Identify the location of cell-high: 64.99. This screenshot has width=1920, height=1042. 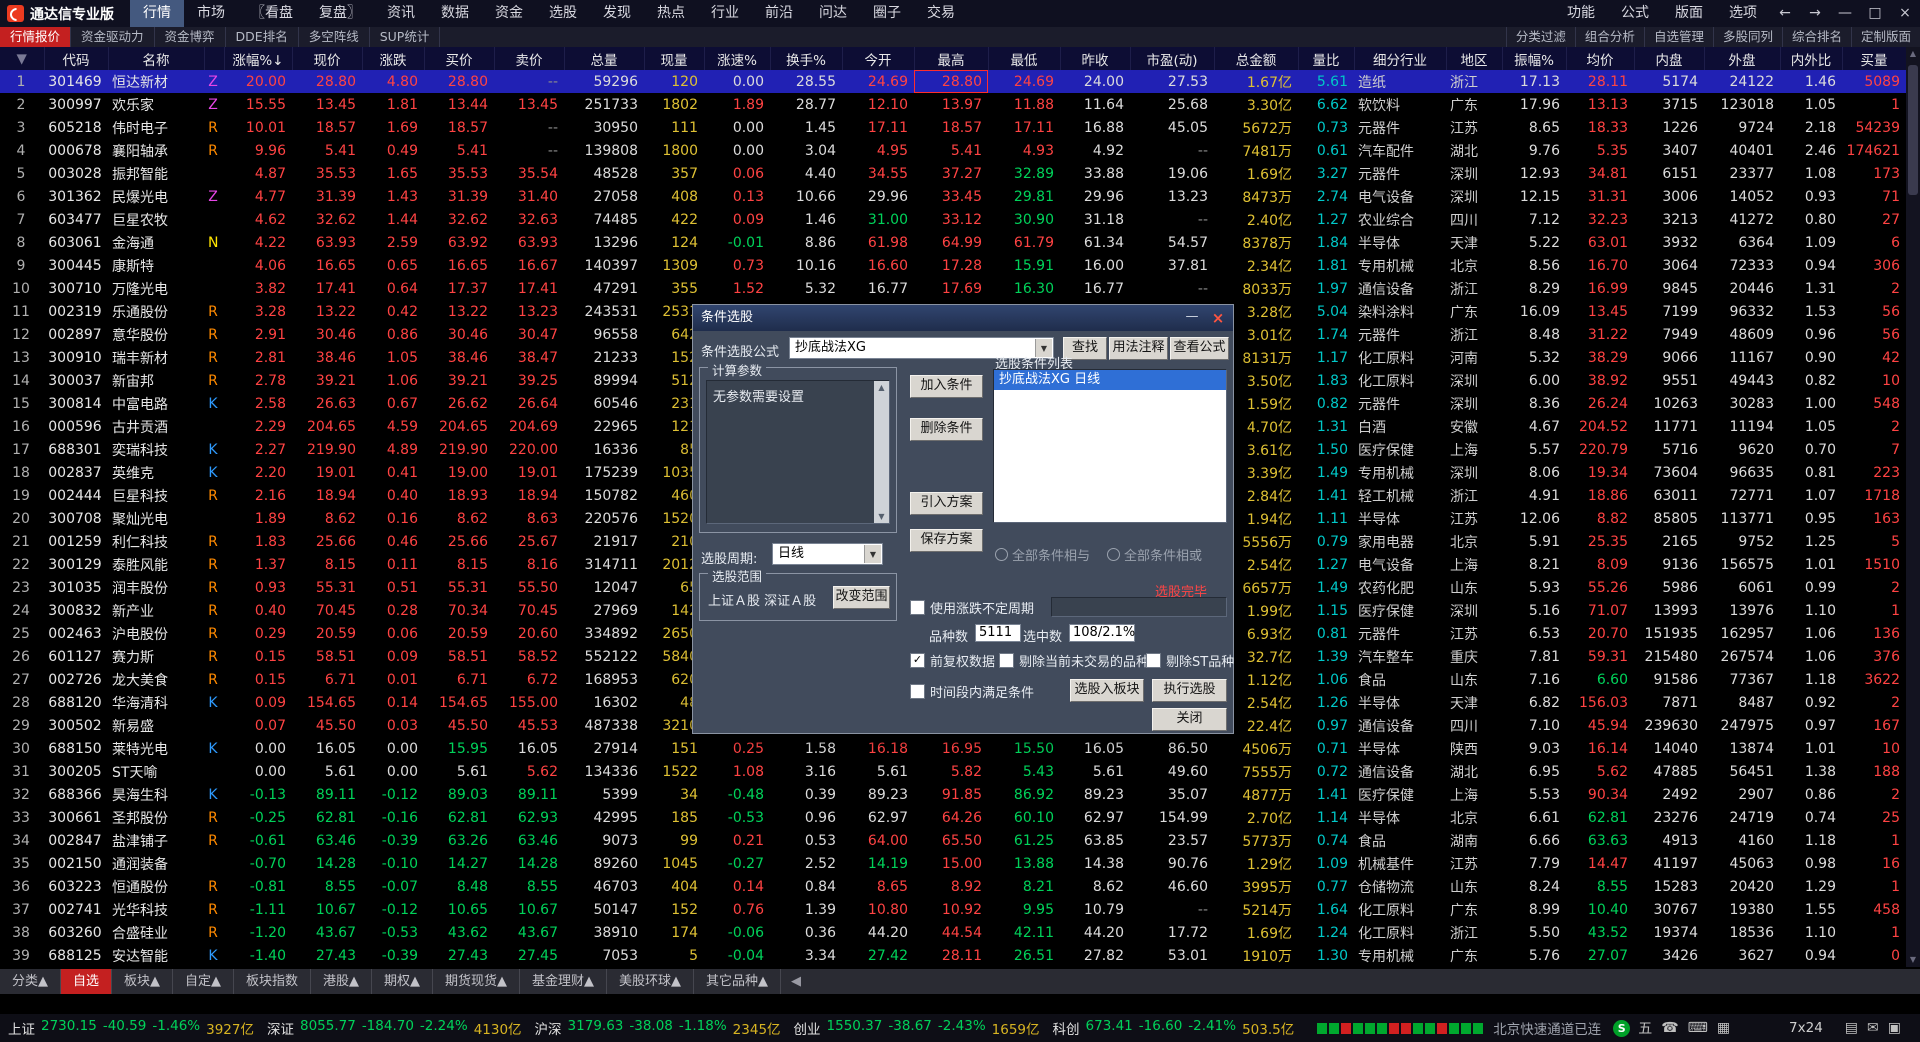
(951, 242).